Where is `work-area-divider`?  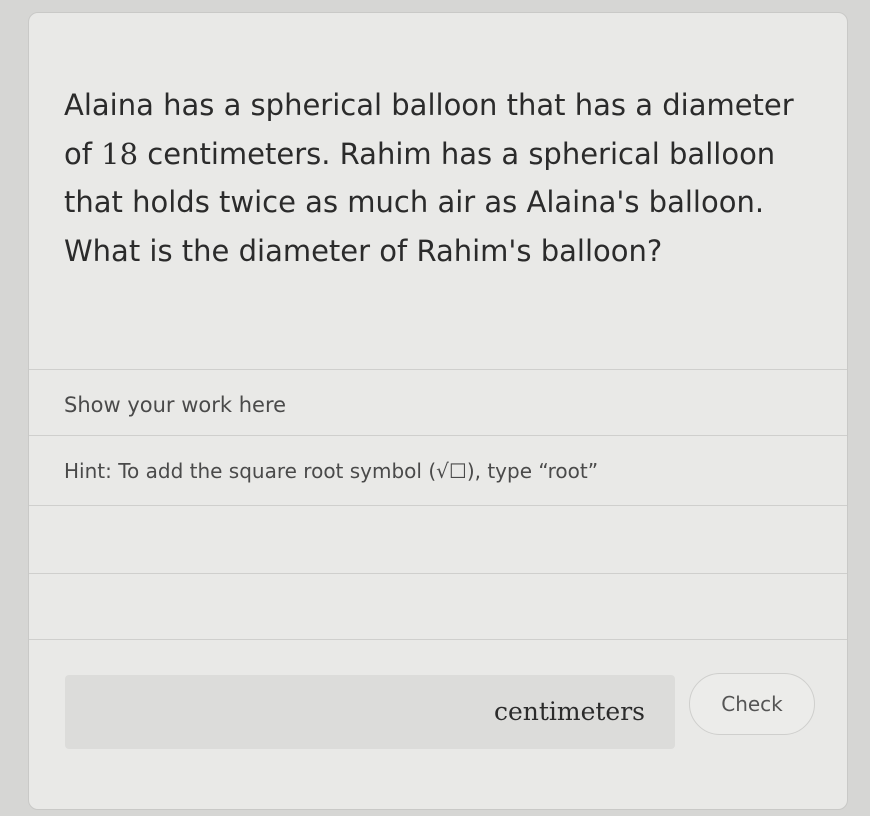
work-area-divider is located at coordinates (438, 369).